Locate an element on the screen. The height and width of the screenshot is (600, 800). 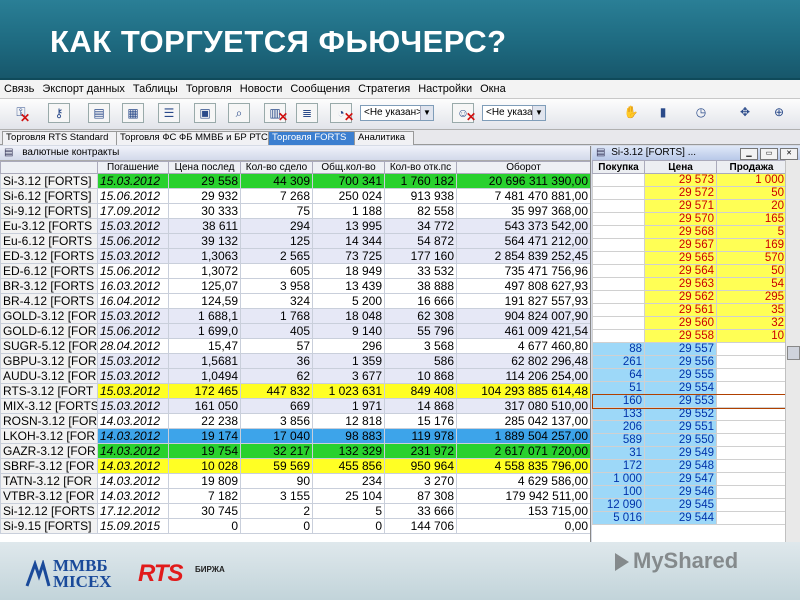
bid-price: 29 544 is located at coordinates (680, 518).